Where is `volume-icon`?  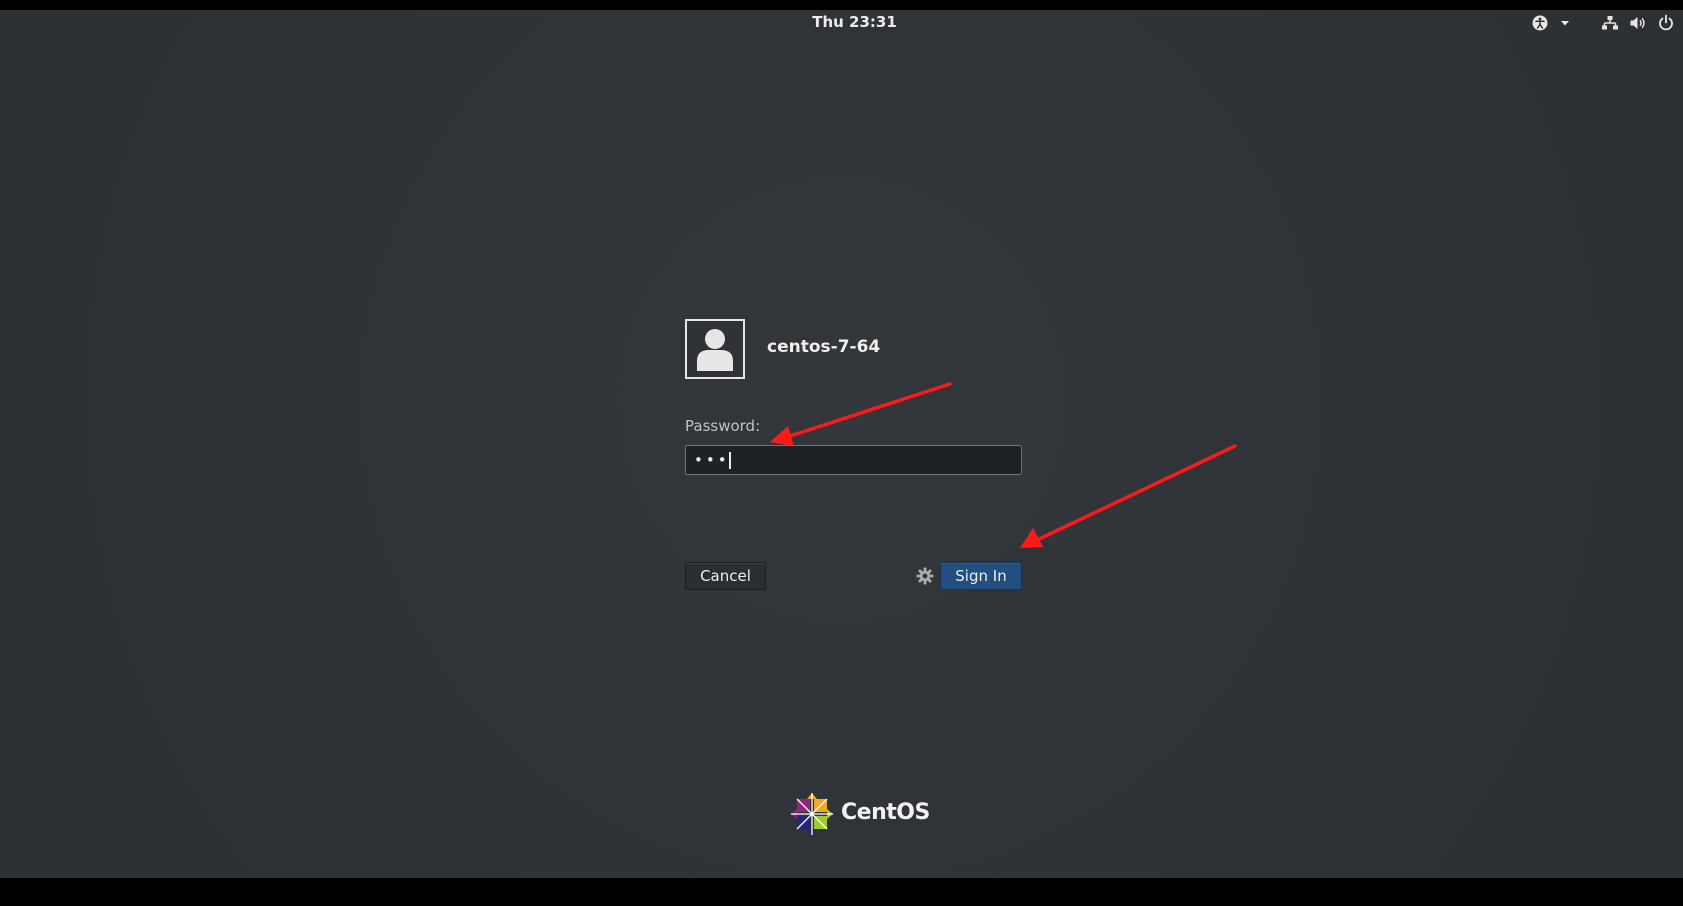
volume-icon is located at coordinates (1638, 23).